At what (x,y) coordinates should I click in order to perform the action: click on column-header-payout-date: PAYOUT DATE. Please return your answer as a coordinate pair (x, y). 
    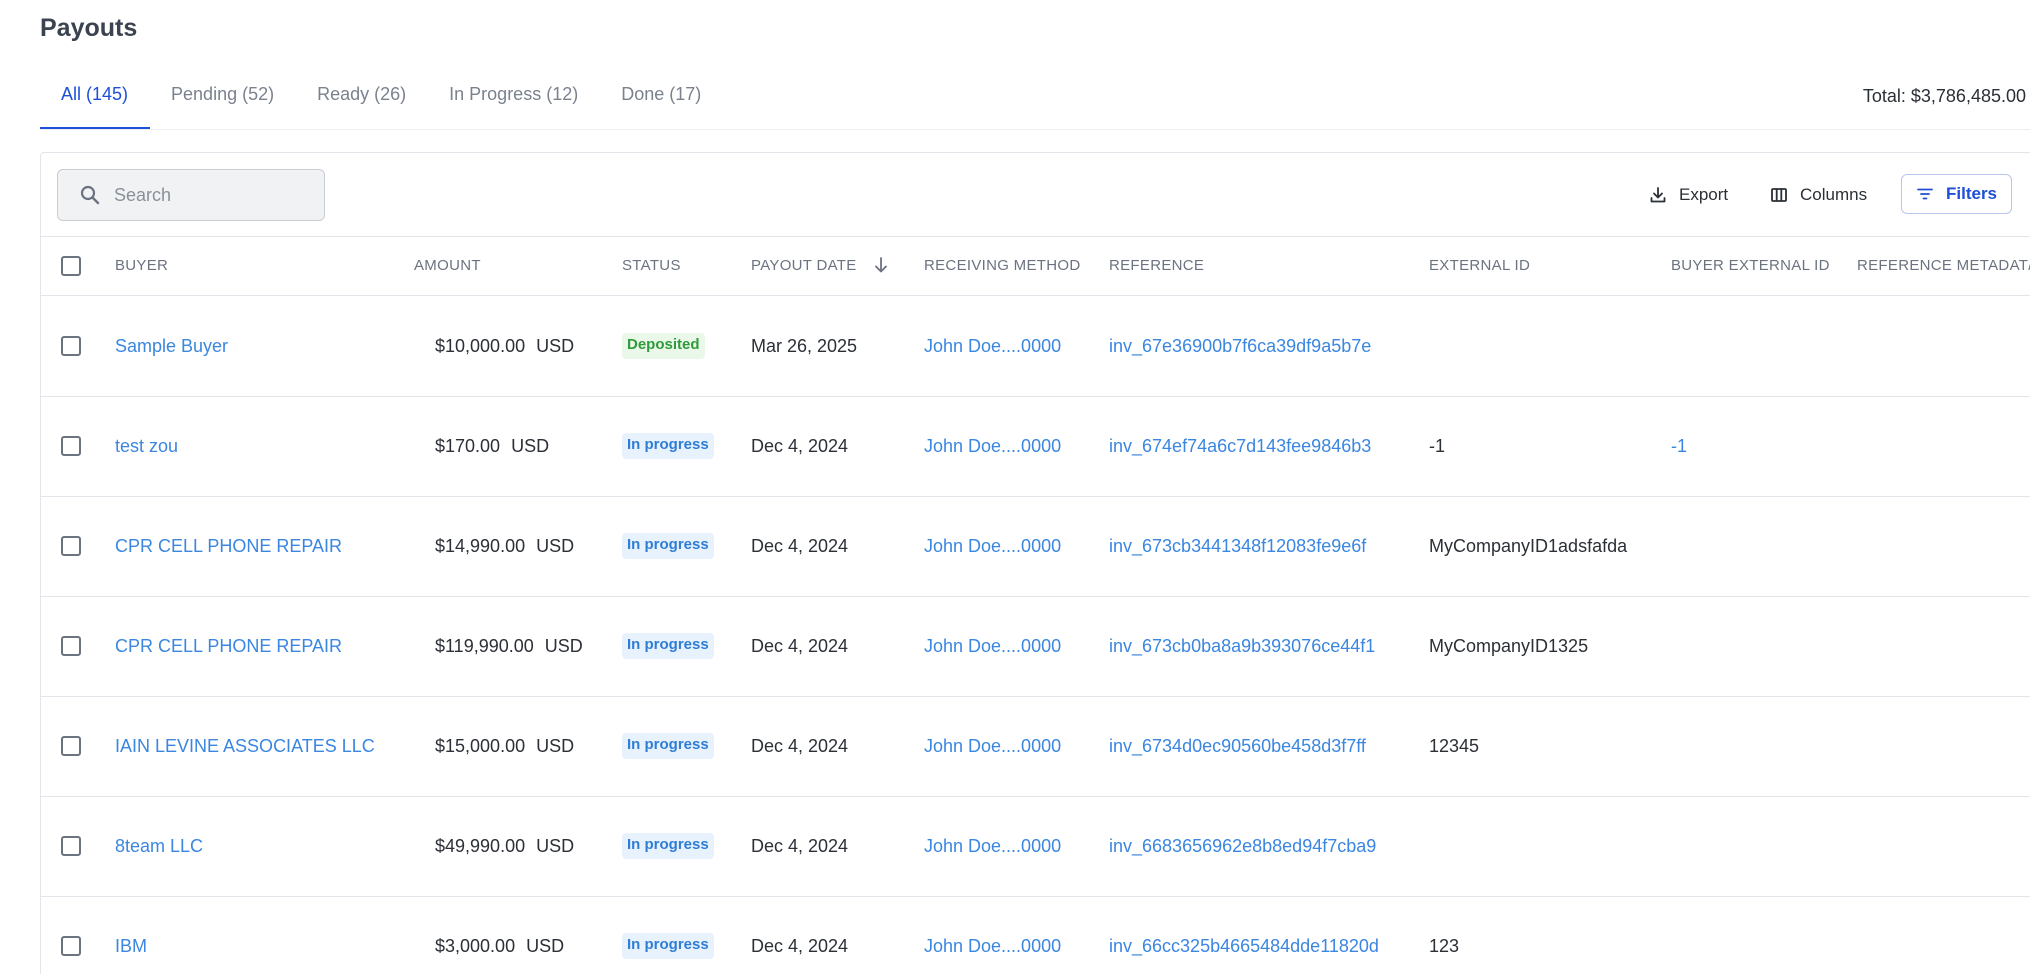
    Looking at the image, I should click on (820, 266).